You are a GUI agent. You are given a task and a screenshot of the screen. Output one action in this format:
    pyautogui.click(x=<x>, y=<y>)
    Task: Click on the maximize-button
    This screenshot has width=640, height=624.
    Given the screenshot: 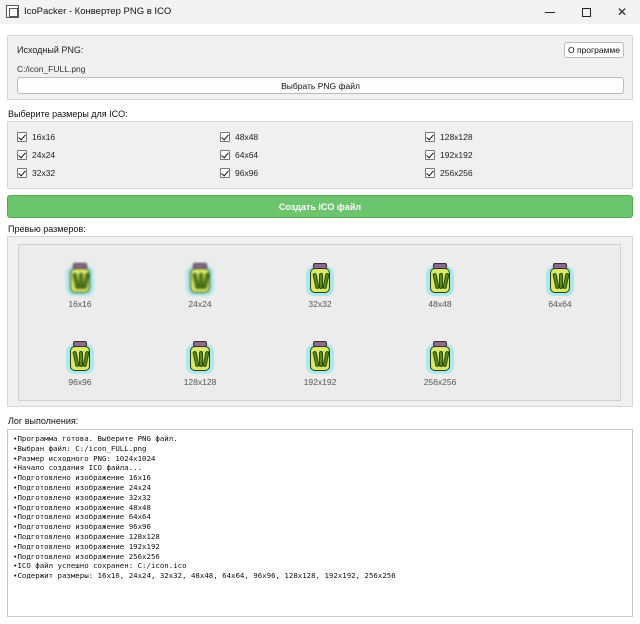 What is the action you would take?
    pyautogui.click(x=586, y=12)
    